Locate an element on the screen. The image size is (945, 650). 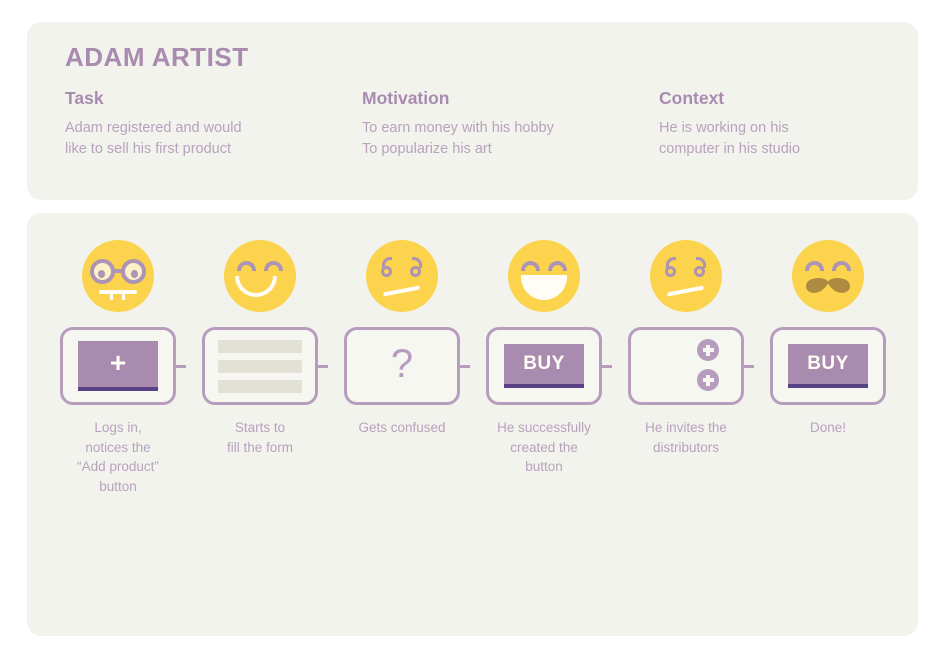
journey-step-6-caption: Done! is located at coordinates (828, 427).